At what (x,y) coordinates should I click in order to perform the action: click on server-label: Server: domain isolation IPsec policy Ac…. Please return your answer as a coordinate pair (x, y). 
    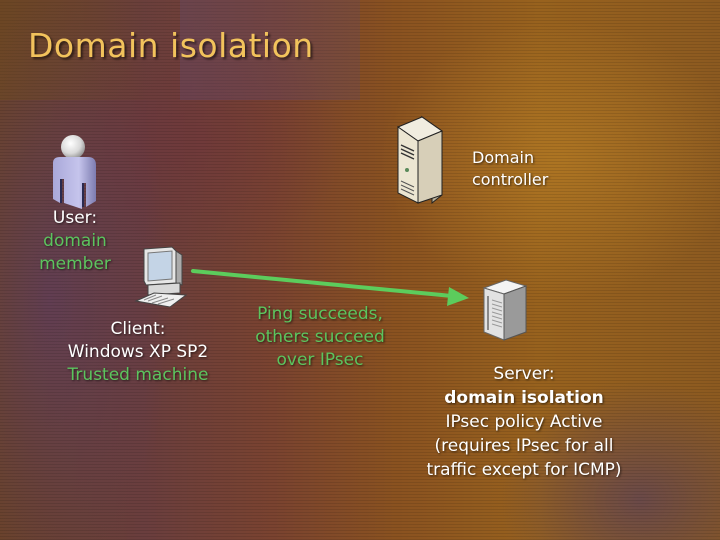
    Looking at the image, I should click on (524, 422).